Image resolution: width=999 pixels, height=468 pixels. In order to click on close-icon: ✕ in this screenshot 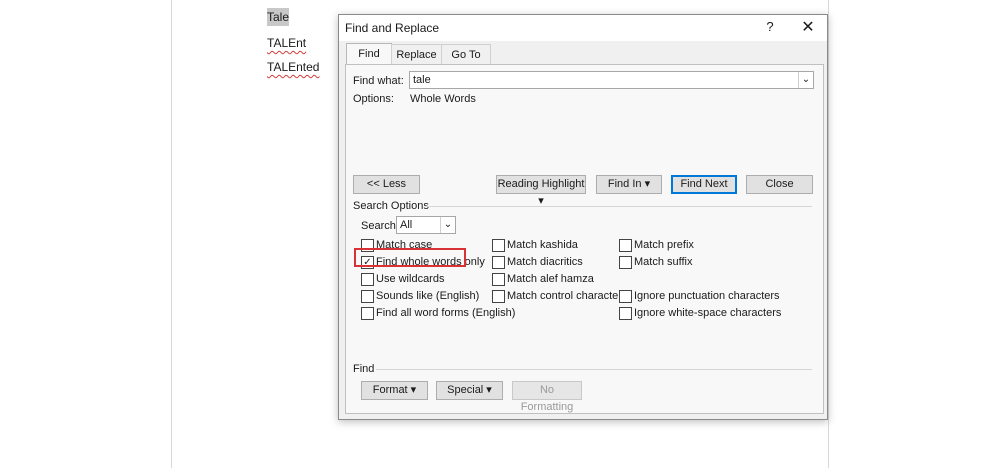, I will do `click(808, 27)`.